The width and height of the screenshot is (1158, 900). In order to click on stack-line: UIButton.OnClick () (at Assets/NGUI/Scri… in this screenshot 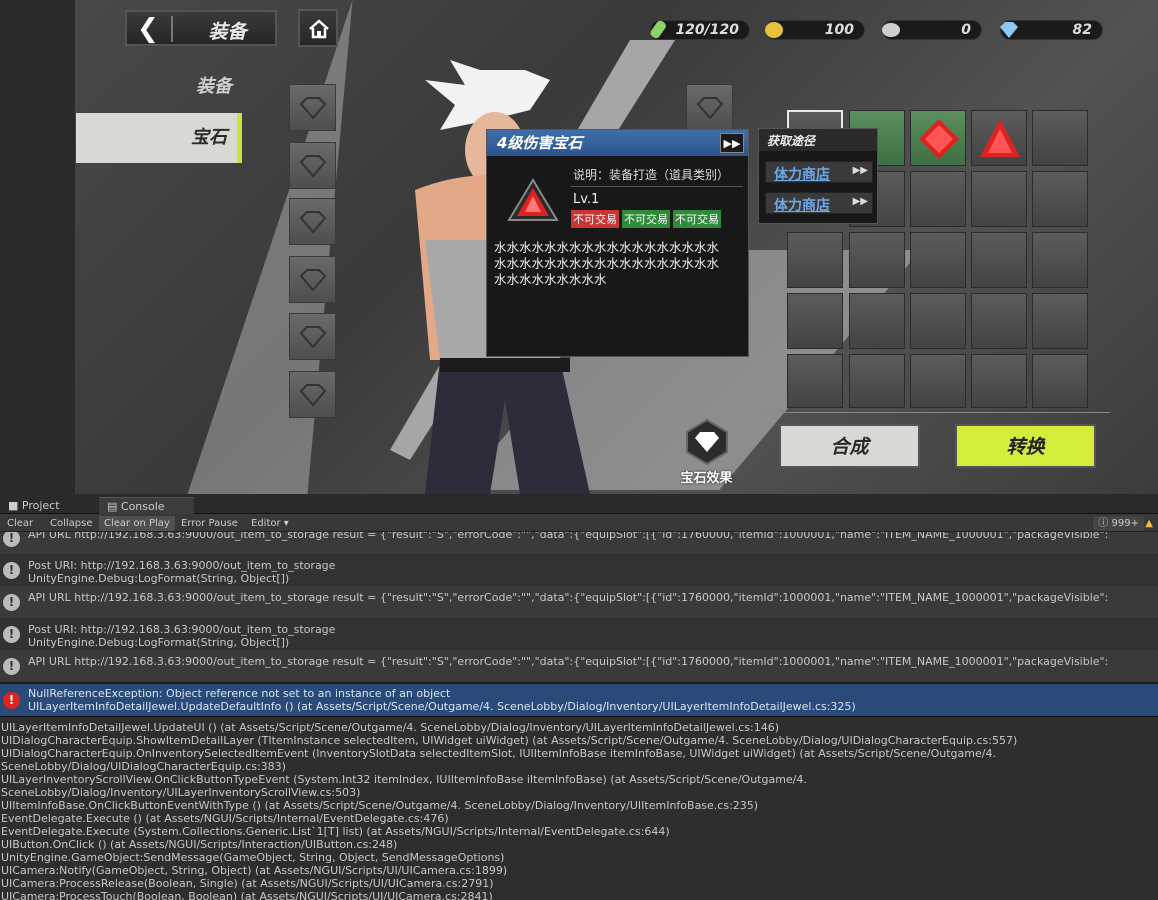, I will do `click(579, 844)`.